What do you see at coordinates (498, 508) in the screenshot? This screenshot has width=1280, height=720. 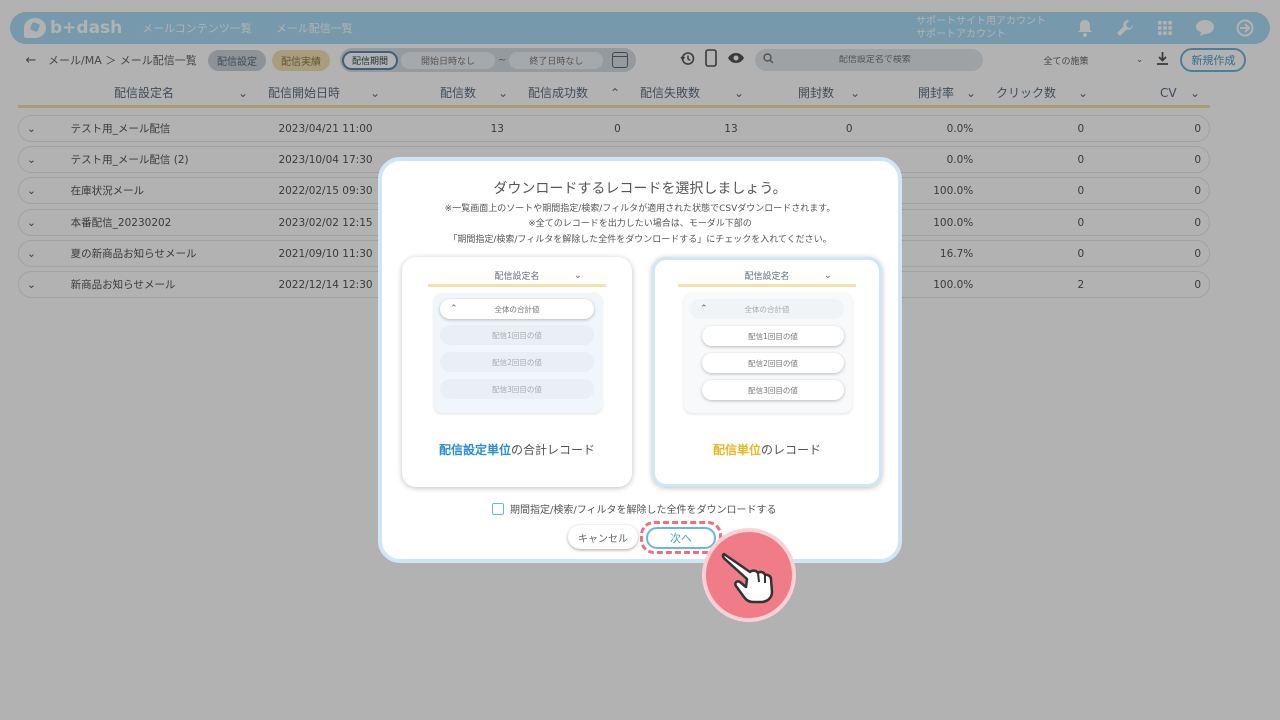 I see `download-all-checkbox` at bounding box center [498, 508].